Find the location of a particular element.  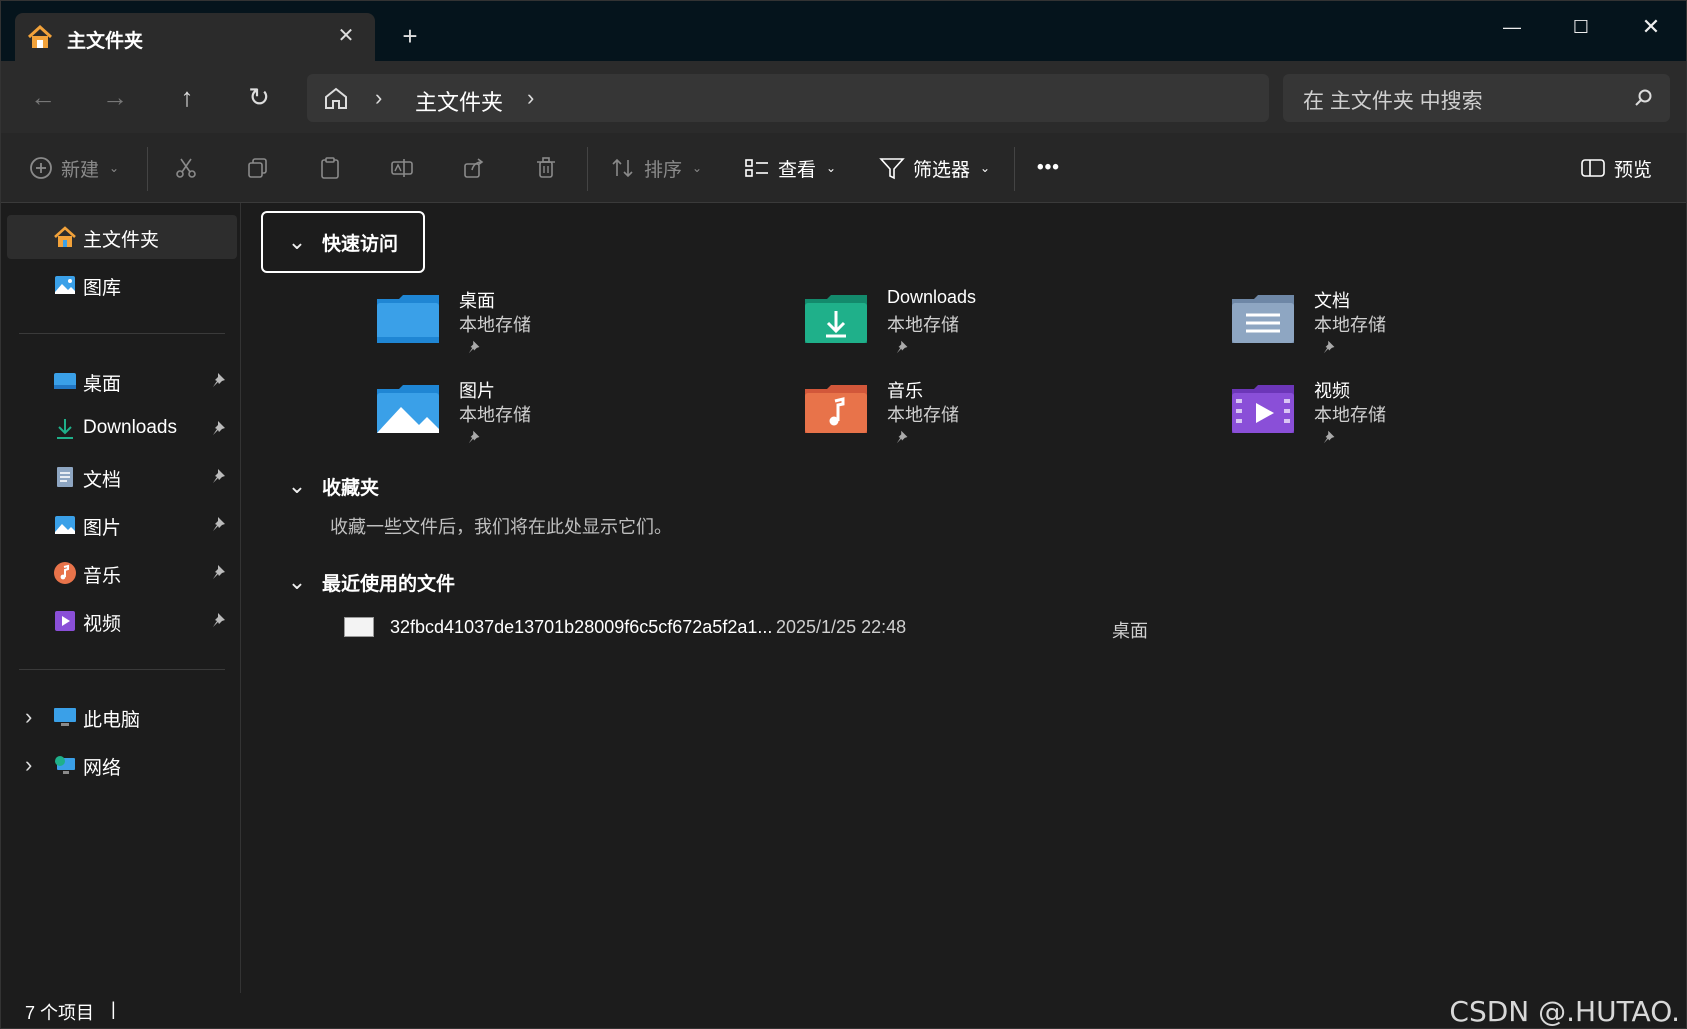

sidebar-item-desktop: 桌面 is located at coordinates (122, 381).